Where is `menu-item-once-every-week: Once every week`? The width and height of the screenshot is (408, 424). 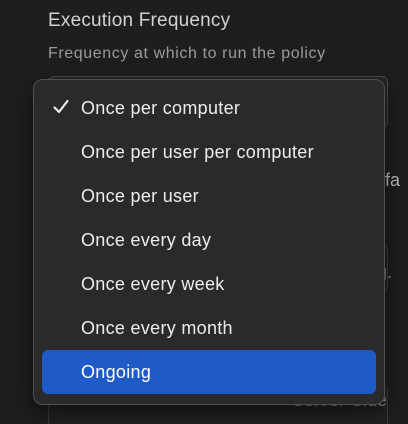 menu-item-once-every-week: Once every week is located at coordinates (209, 284).